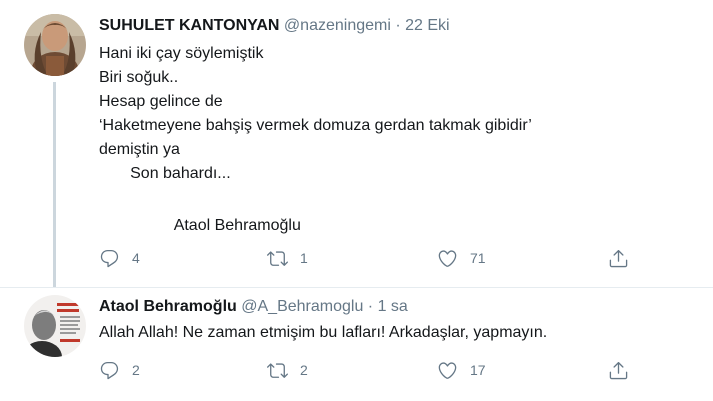 This screenshot has width=713, height=401. What do you see at coordinates (119, 370) in the screenshot?
I see `reply-button: 2` at bounding box center [119, 370].